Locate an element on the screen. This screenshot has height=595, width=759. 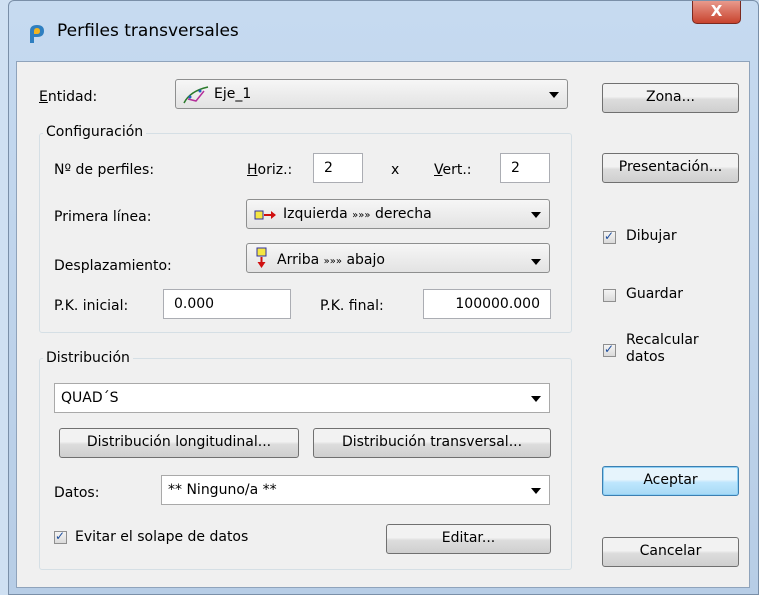
cancelar-button: Cancelar is located at coordinates (670, 552).